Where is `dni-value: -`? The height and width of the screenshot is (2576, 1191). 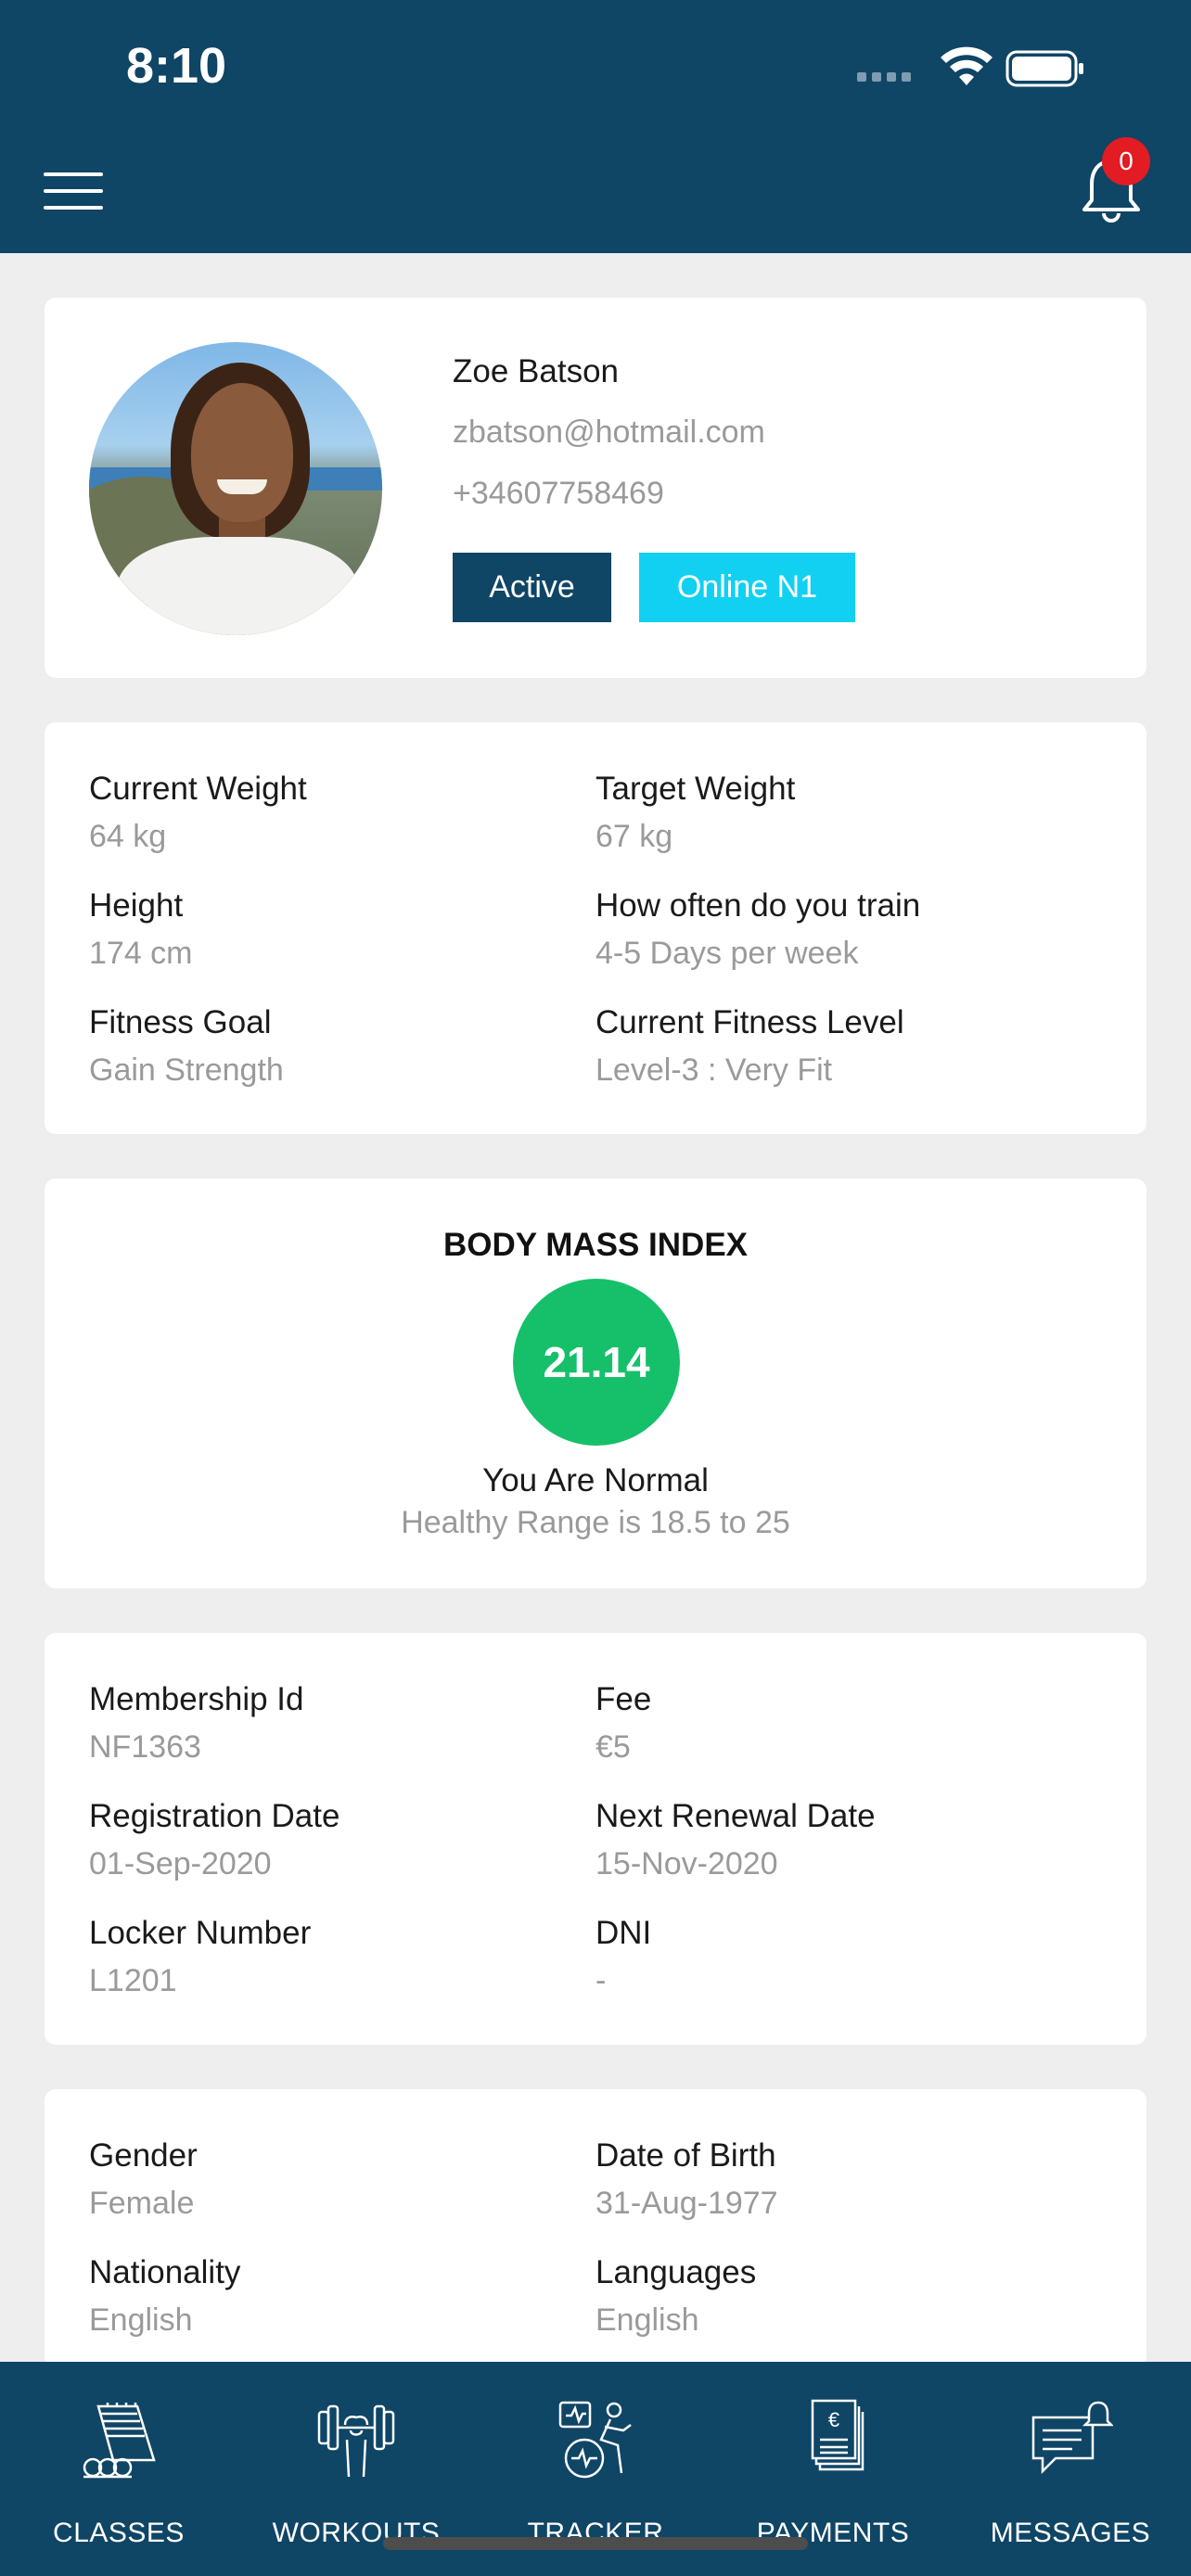 dni-value: - is located at coordinates (601, 1981).